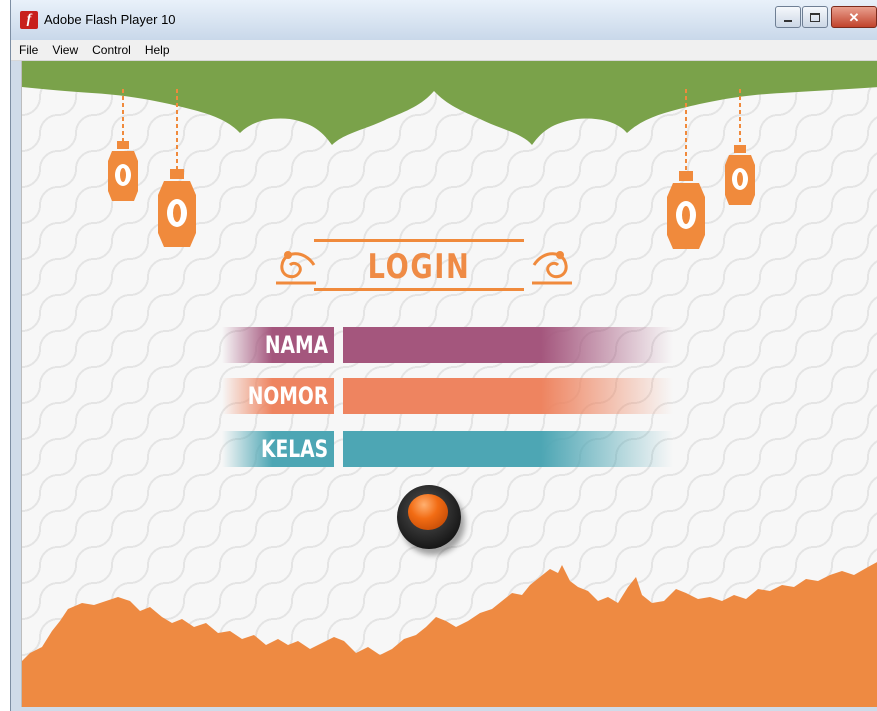 Image resolution: width=877 pixels, height=711 pixels. What do you see at coordinates (296, 345) in the screenshot?
I see `nama-label: NAMA` at bounding box center [296, 345].